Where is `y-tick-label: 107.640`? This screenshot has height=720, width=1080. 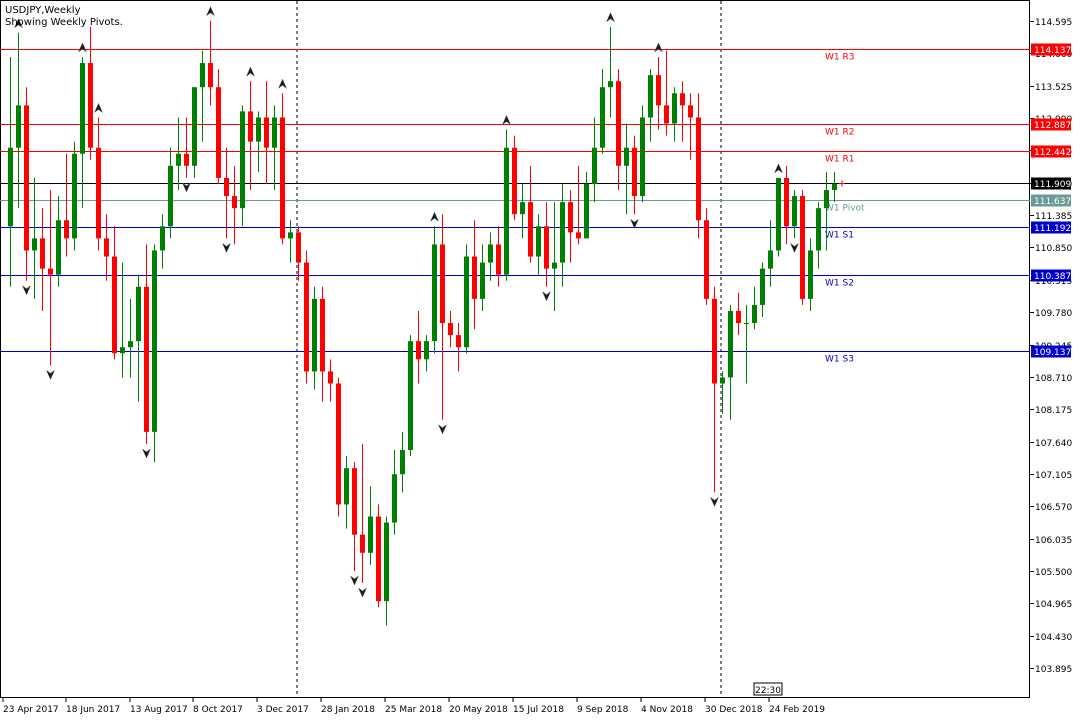 y-tick-label: 107.640 is located at coordinates (1053, 444).